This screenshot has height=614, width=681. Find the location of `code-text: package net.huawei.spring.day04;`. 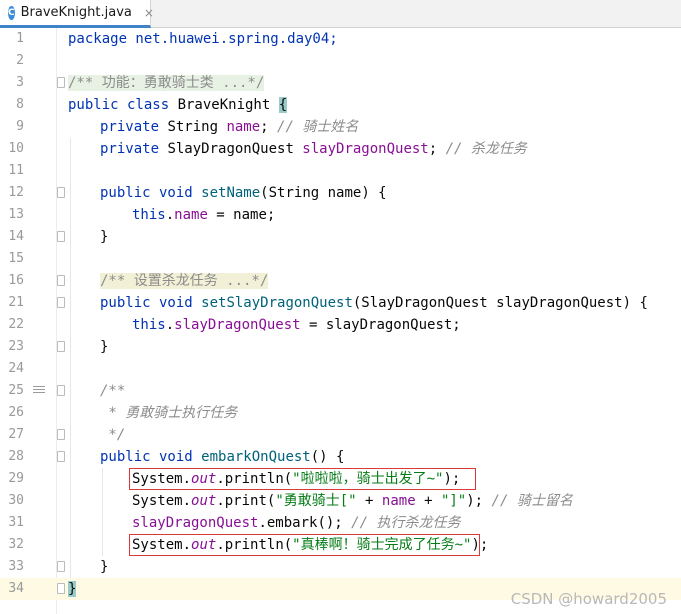

code-text: package net.huawei.spring.day04; is located at coordinates (203, 39).